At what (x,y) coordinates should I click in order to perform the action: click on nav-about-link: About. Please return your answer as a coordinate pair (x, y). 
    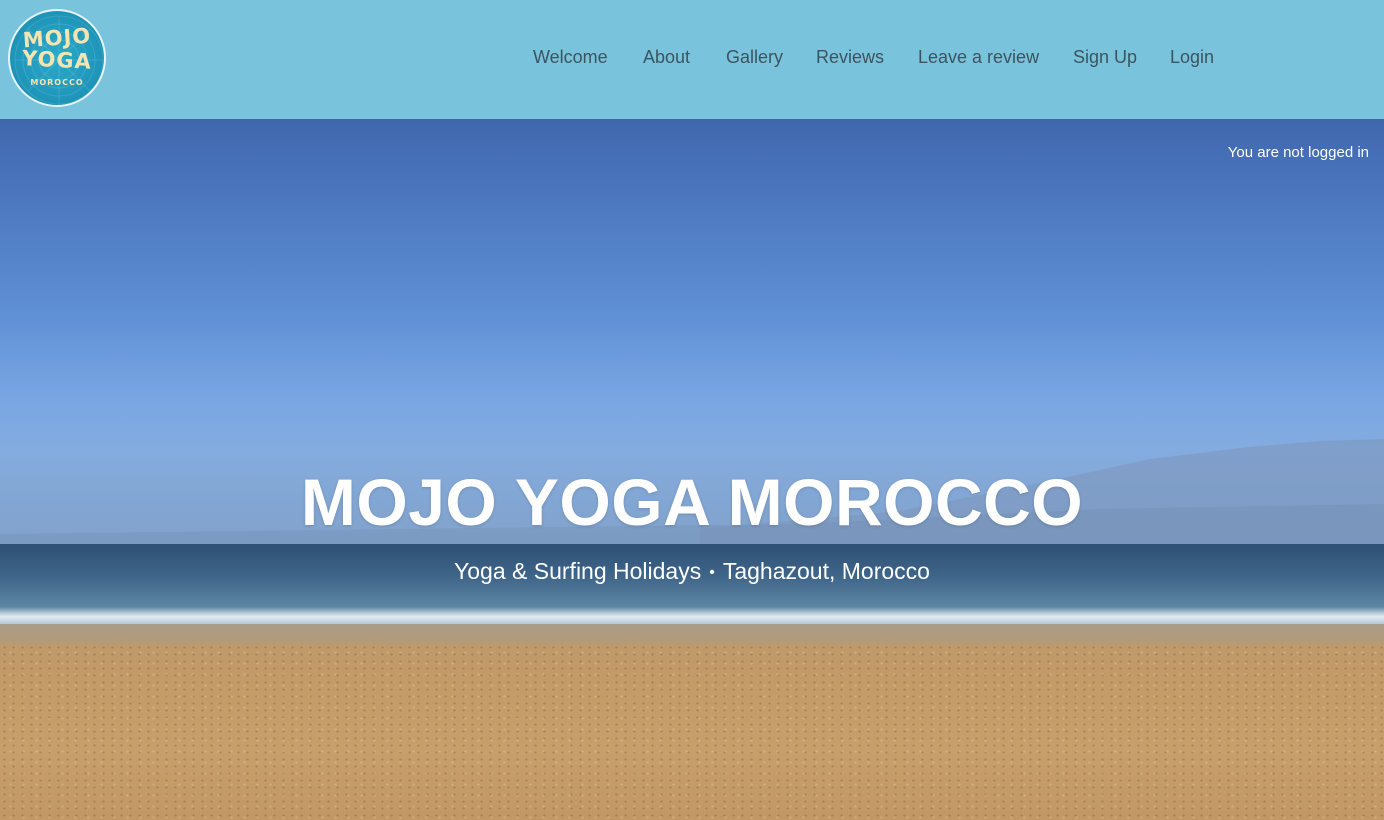
    Looking at the image, I should click on (666, 57).